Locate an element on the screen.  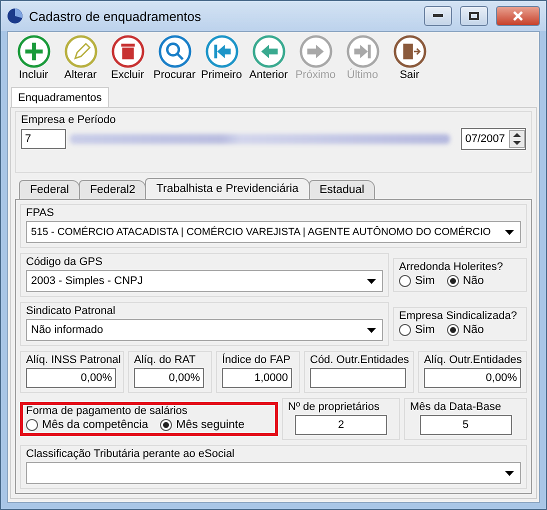
group-label: FPAS is located at coordinates (40, 213).